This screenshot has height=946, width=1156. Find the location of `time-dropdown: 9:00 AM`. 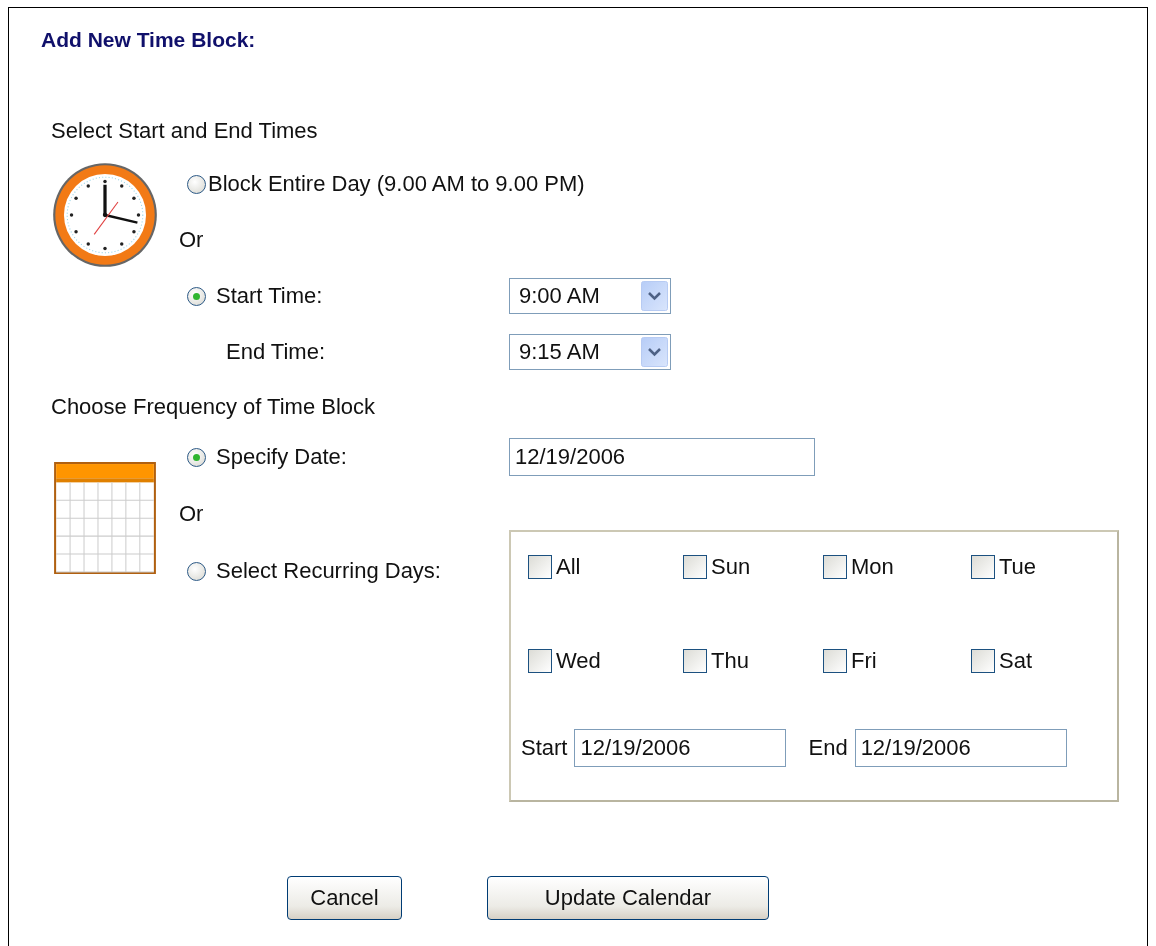

time-dropdown: 9:00 AM is located at coordinates (590, 296).